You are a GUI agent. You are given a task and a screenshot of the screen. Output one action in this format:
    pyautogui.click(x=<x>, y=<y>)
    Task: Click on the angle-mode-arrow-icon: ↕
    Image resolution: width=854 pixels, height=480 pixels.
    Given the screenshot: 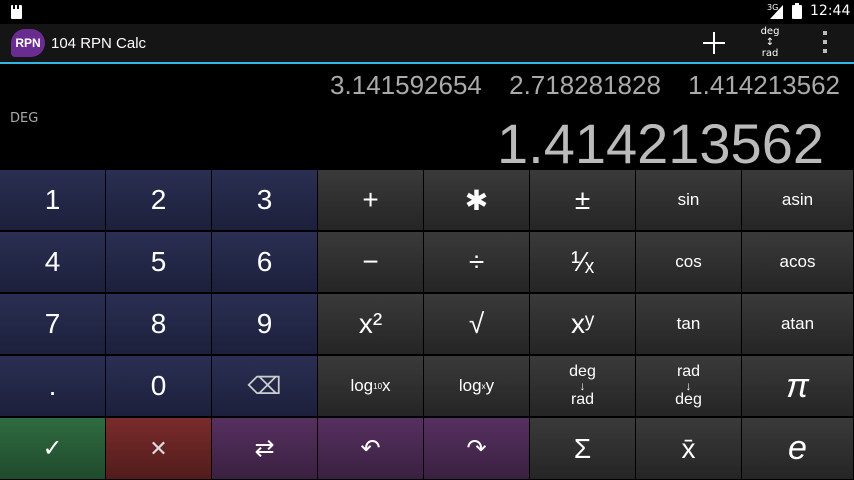 What is the action you would take?
    pyautogui.click(x=770, y=42)
    